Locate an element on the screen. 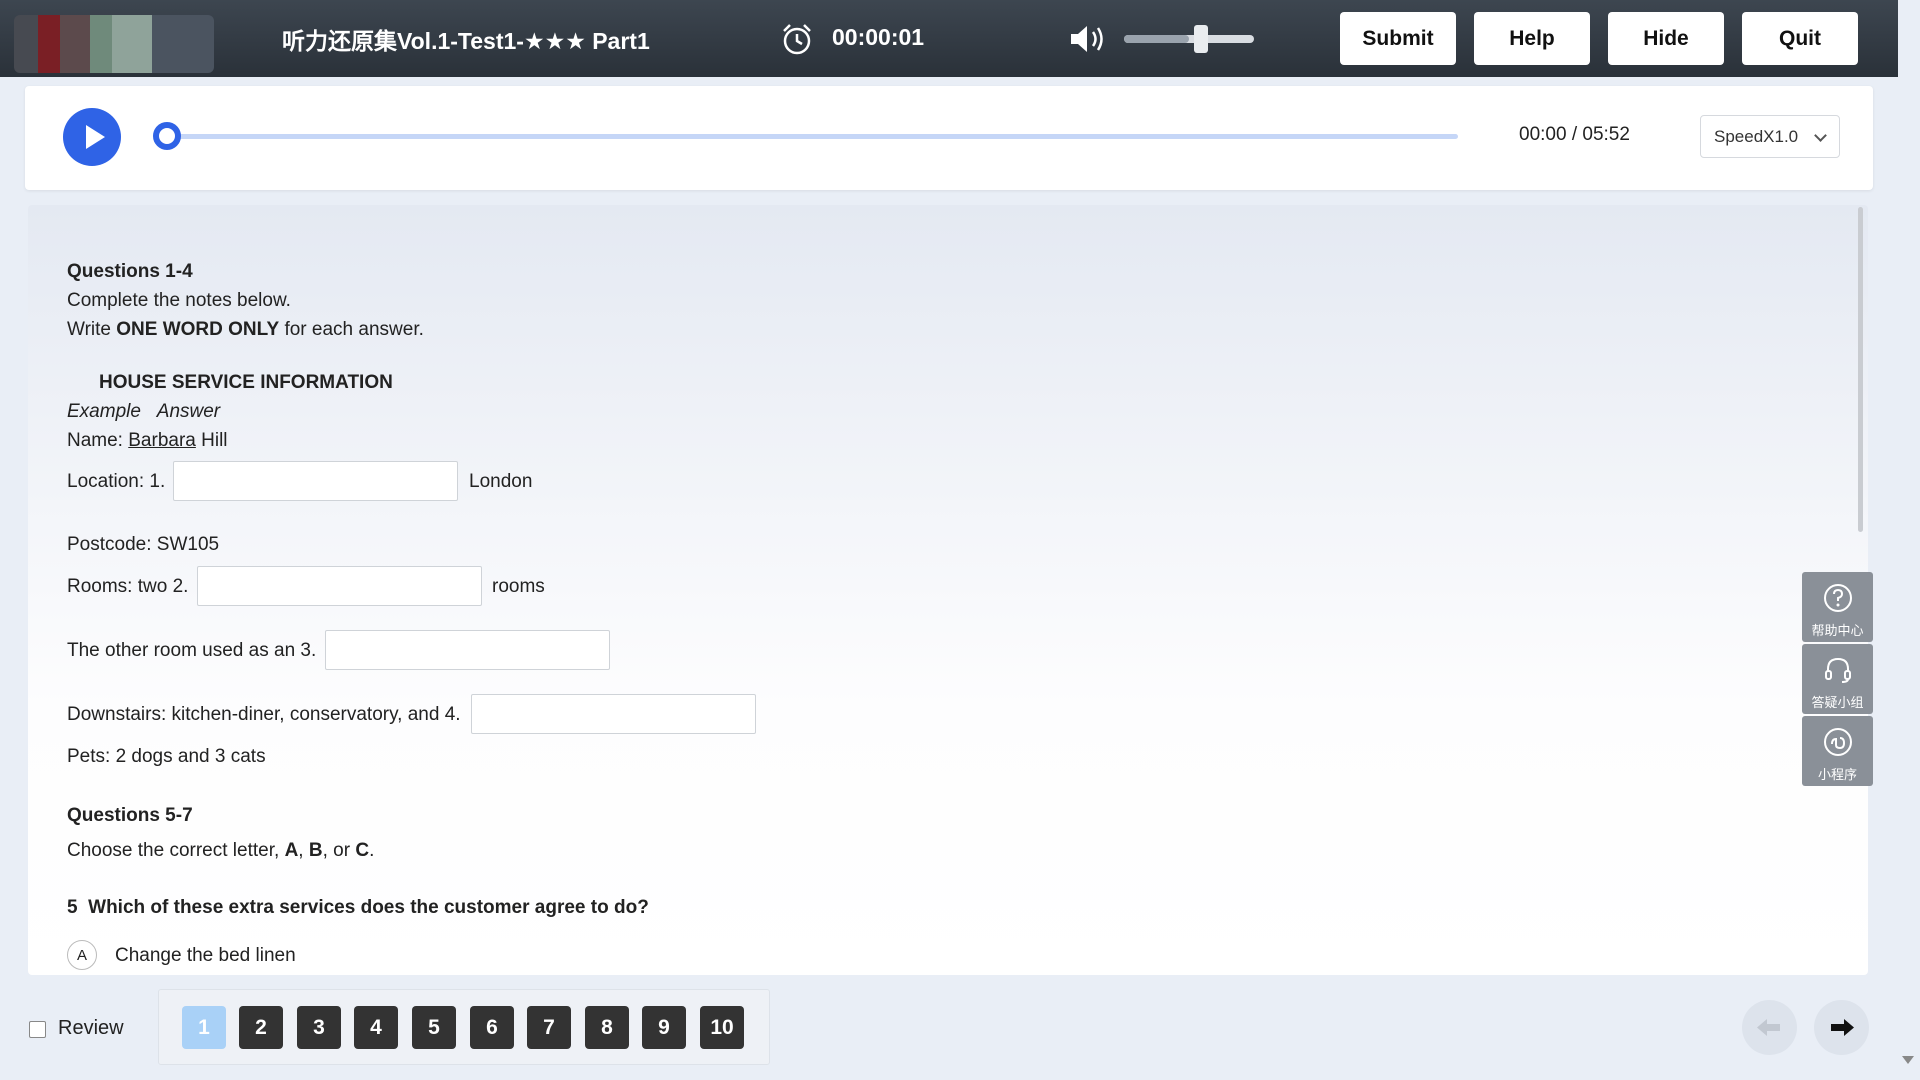 The image size is (1920, 1080). help-center-label: 帮助中心 is located at coordinates (1837, 630).